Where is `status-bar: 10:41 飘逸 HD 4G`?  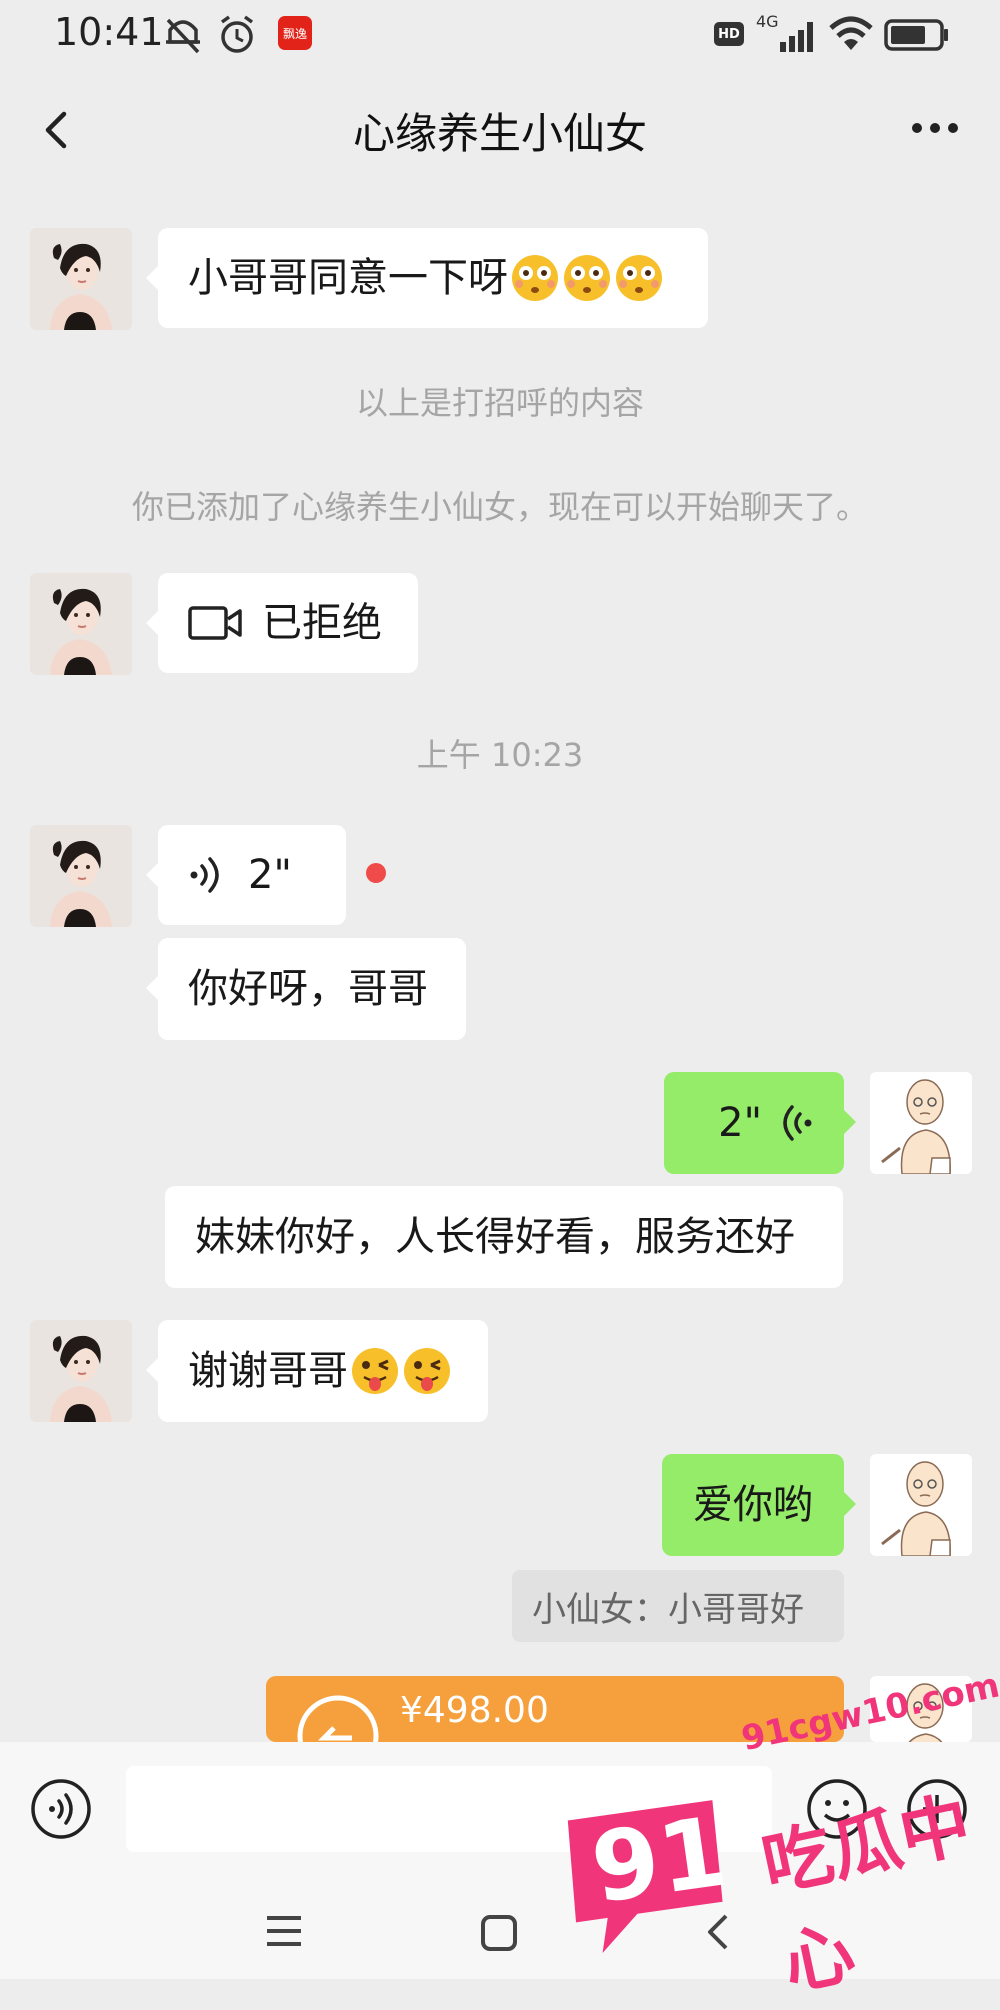
status-bar: 10:41 飘逸 HD 4G is located at coordinates (500, 35).